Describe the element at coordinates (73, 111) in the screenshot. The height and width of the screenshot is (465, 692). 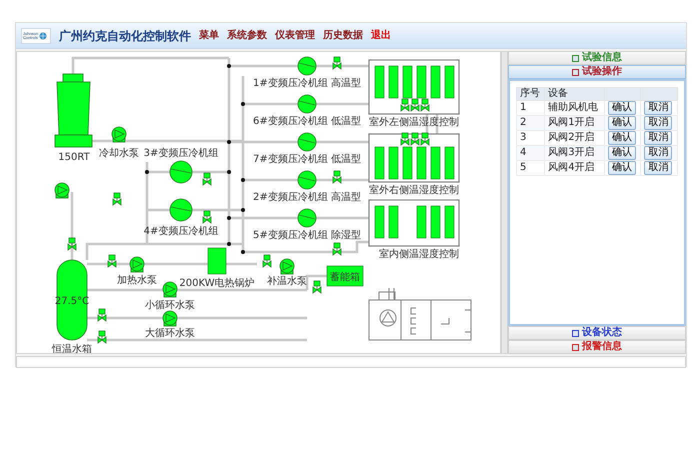
I see `cooling-tower-icon` at that location.